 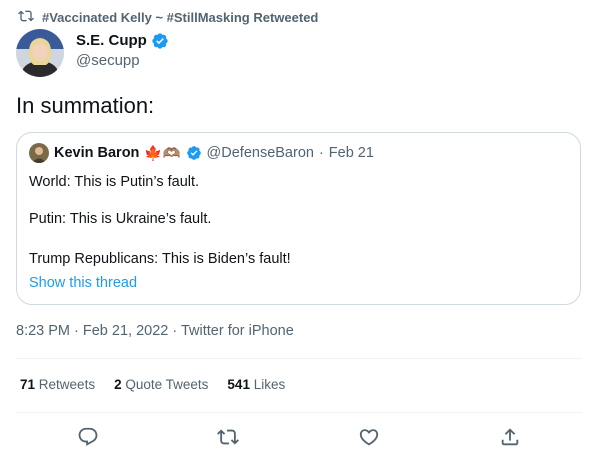 I want to click on engagement-stats: 71 Retweets 2 Quote Tweets 541 Likes, so click(x=152, y=384).